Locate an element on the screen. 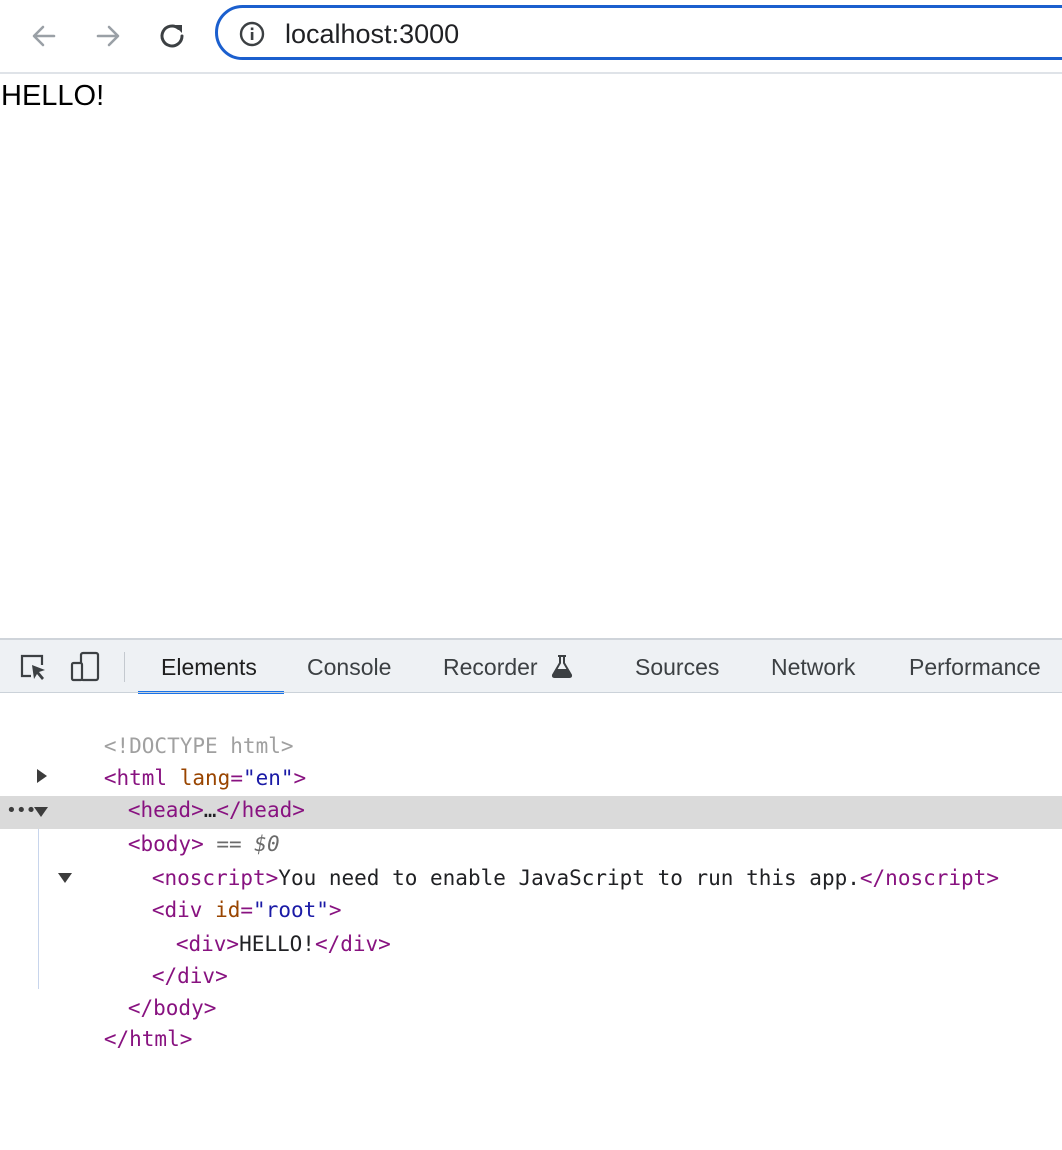  back-button is located at coordinates (44, 36).